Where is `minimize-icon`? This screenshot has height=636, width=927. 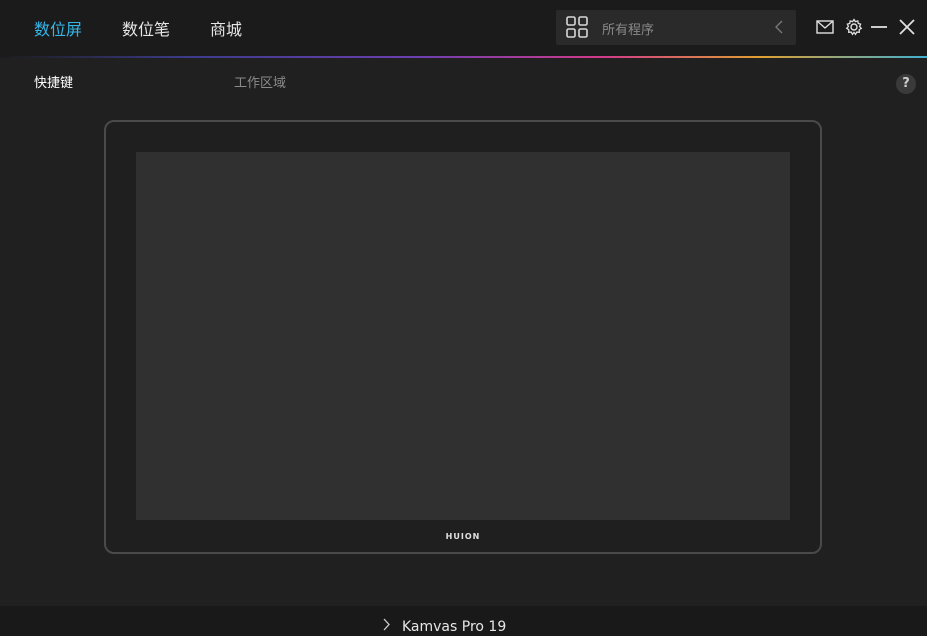 minimize-icon is located at coordinates (879, 27).